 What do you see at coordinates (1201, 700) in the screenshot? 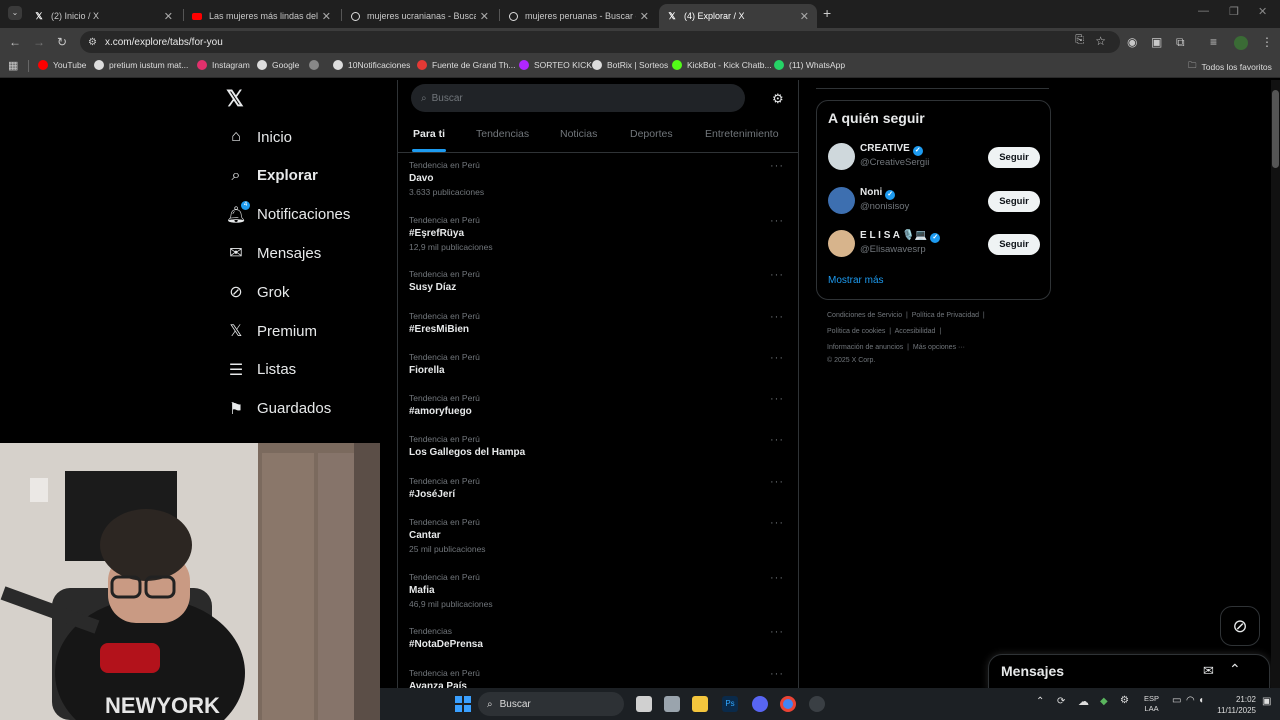
I see `volume-icon: ◖` at bounding box center [1201, 700].